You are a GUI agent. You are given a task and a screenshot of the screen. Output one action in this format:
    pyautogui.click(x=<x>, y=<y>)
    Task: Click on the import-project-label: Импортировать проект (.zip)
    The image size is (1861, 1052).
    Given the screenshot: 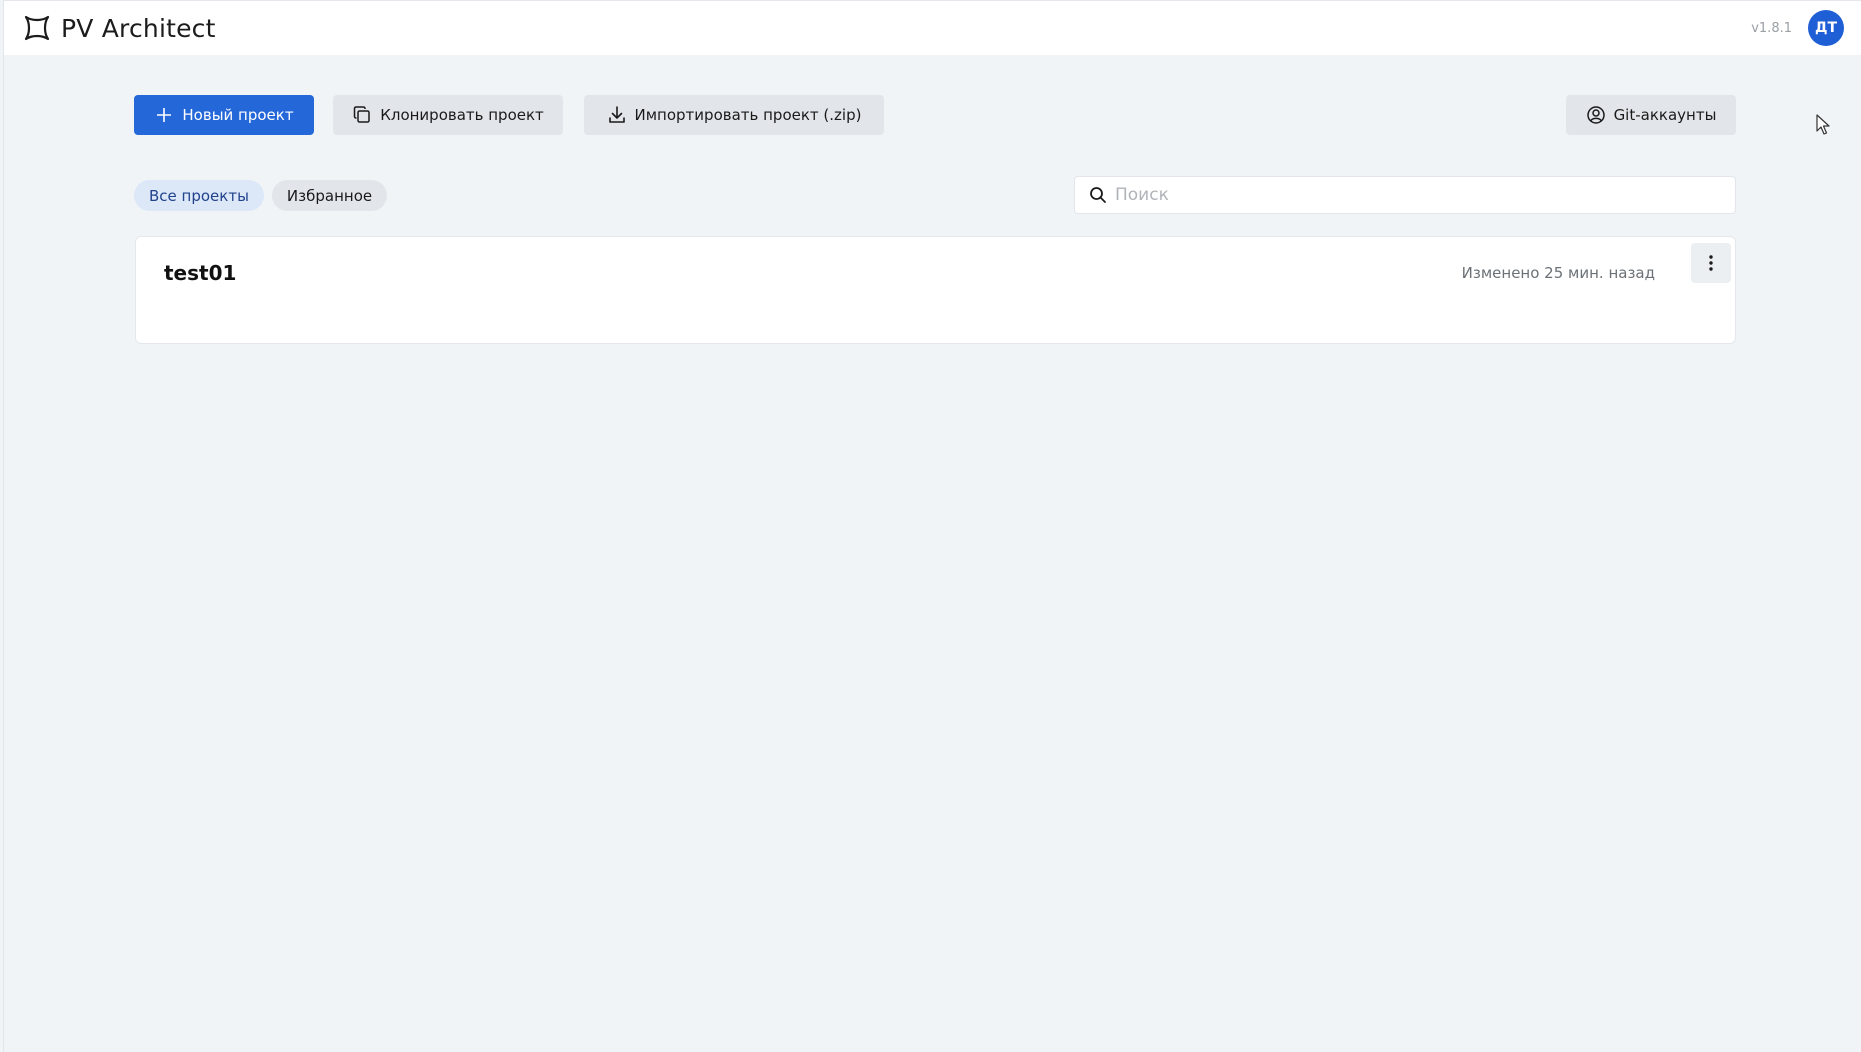 What is the action you would take?
    pyautogui.click(x=748, y=115)
    